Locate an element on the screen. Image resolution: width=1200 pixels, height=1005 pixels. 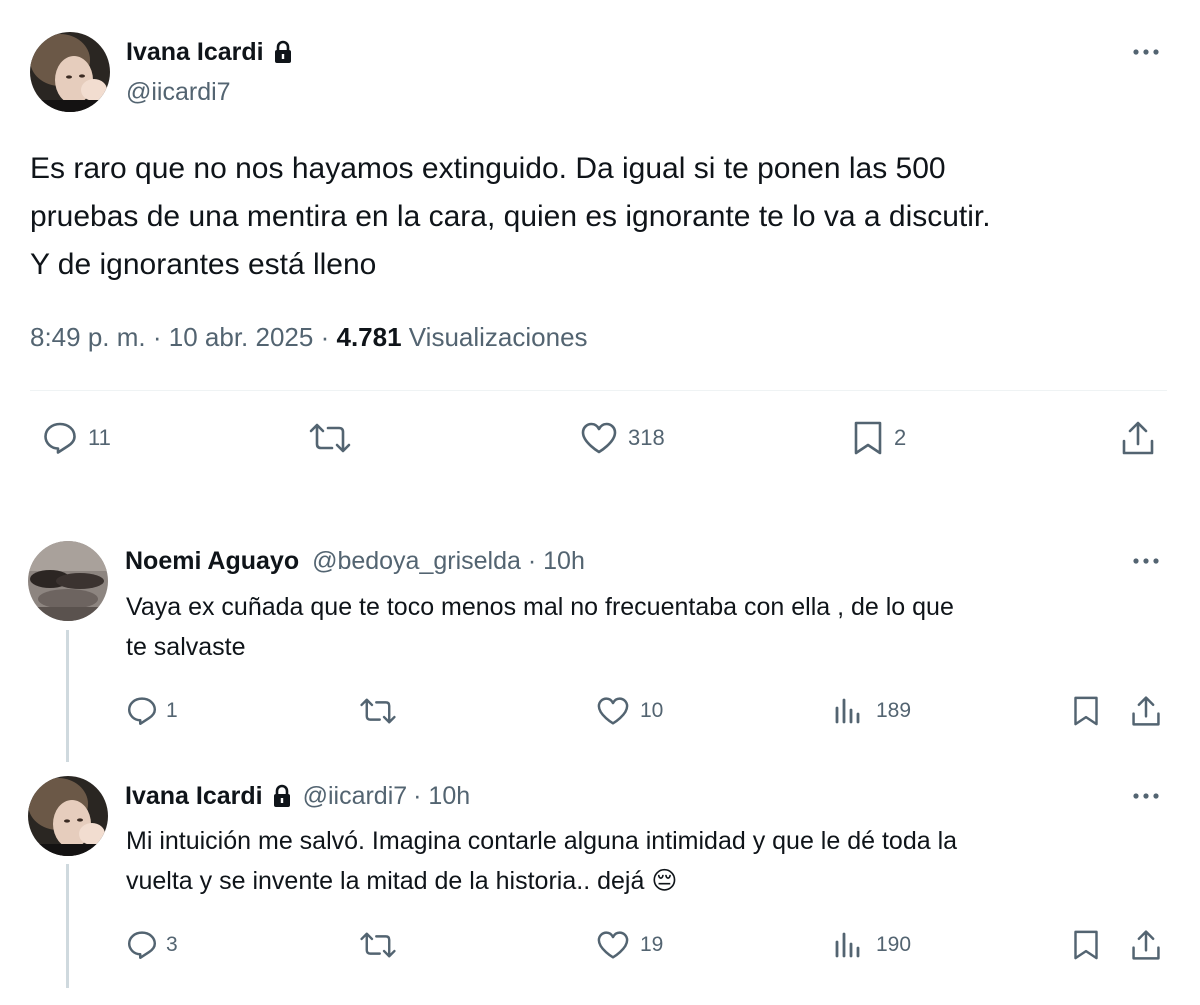
tweet-date: 10 abr. 2025 is located at coordinates (241, 337).